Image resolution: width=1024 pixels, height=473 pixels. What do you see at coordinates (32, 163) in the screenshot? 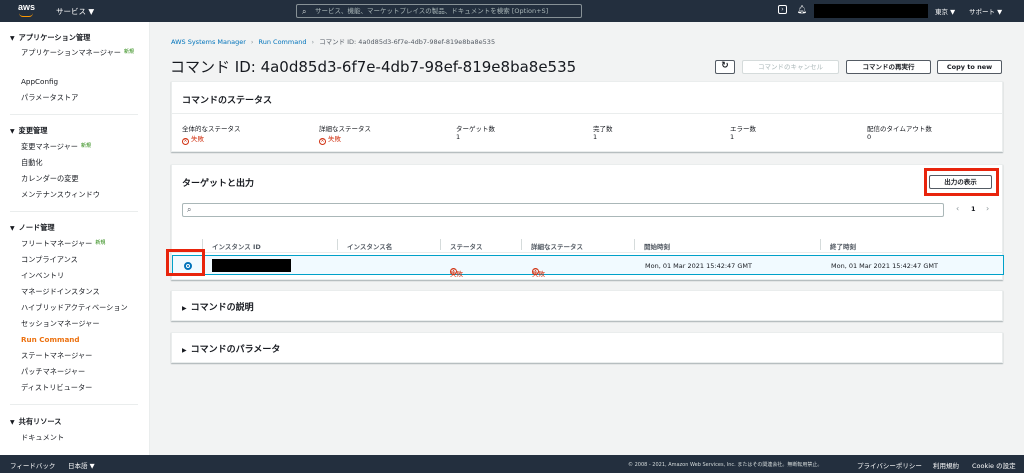
I see `sidebar-item-automation: 自動化` at bounding box center [32, 163].